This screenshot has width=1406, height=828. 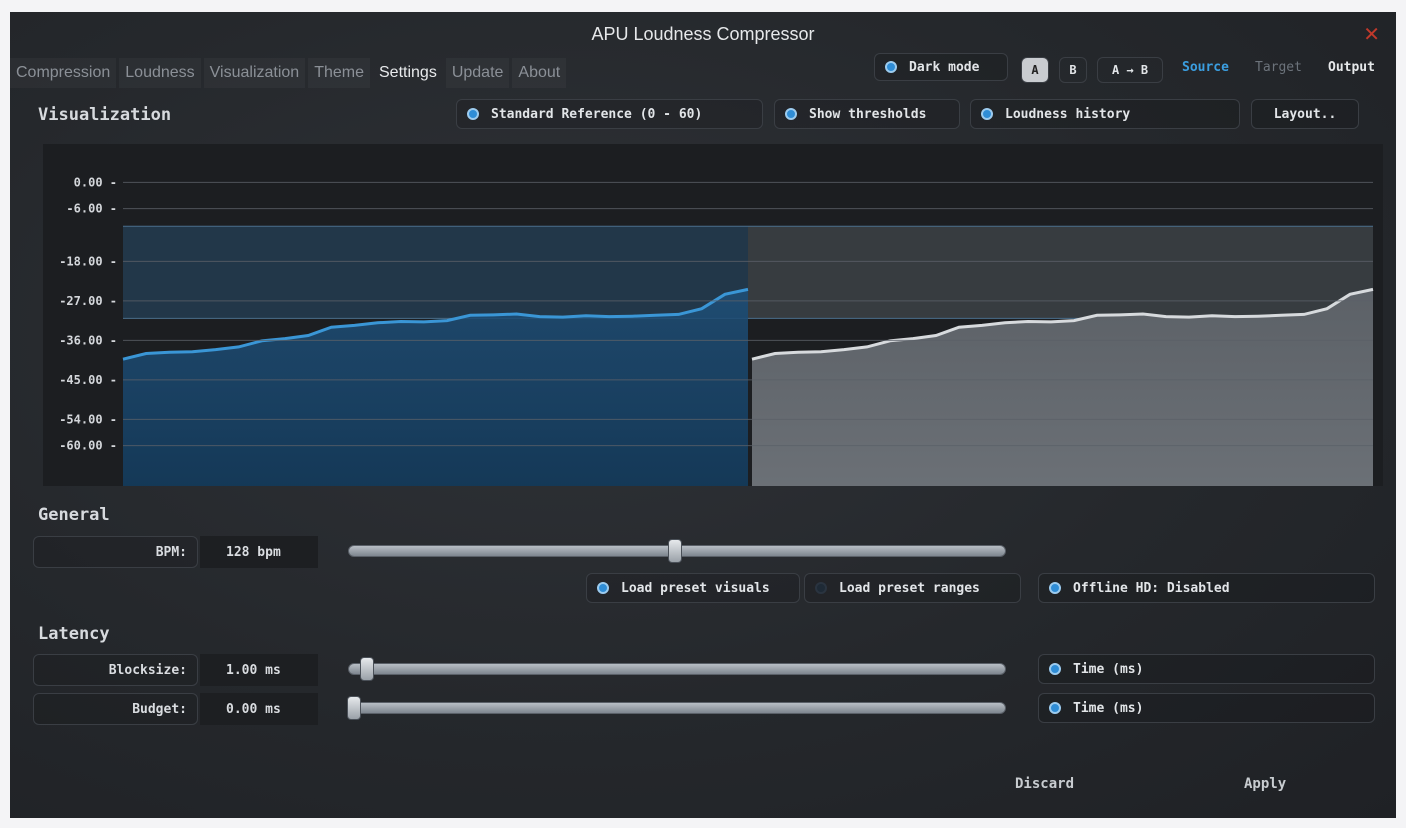 I want to click on threshold-band-right, so click(x=1060, y=272).